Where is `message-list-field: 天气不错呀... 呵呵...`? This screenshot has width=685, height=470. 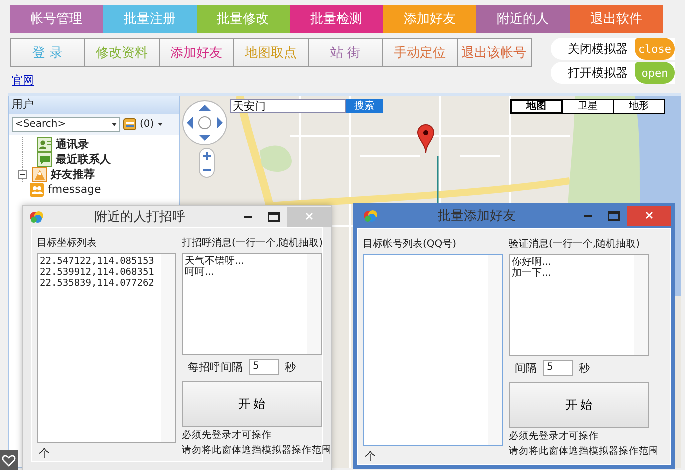
message-list-field: 天气不错呀... 呵呵... is located at coordinates (252, 304).